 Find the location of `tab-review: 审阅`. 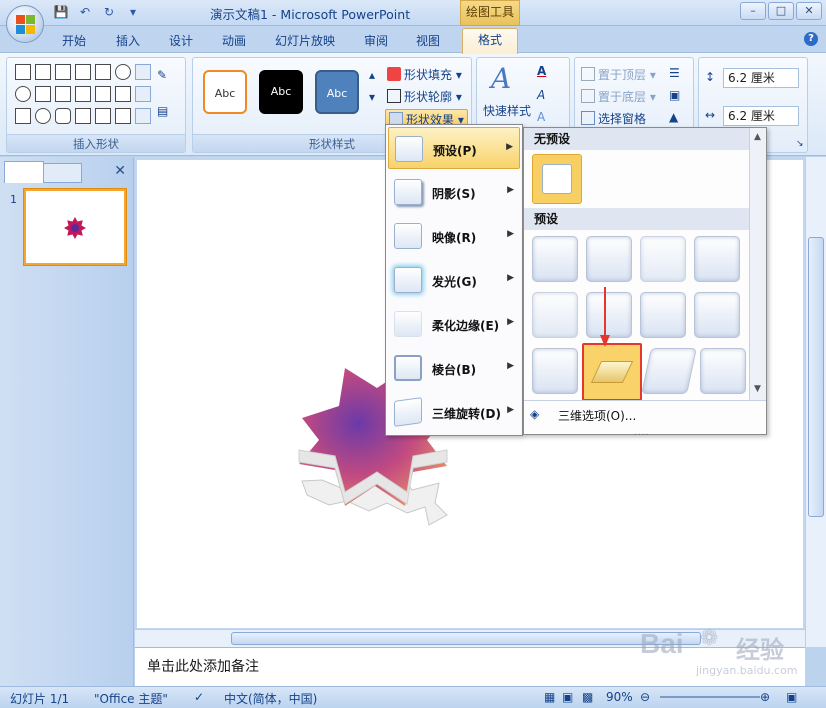

tab-review: 审阅 is located at coordinates (376, 40).